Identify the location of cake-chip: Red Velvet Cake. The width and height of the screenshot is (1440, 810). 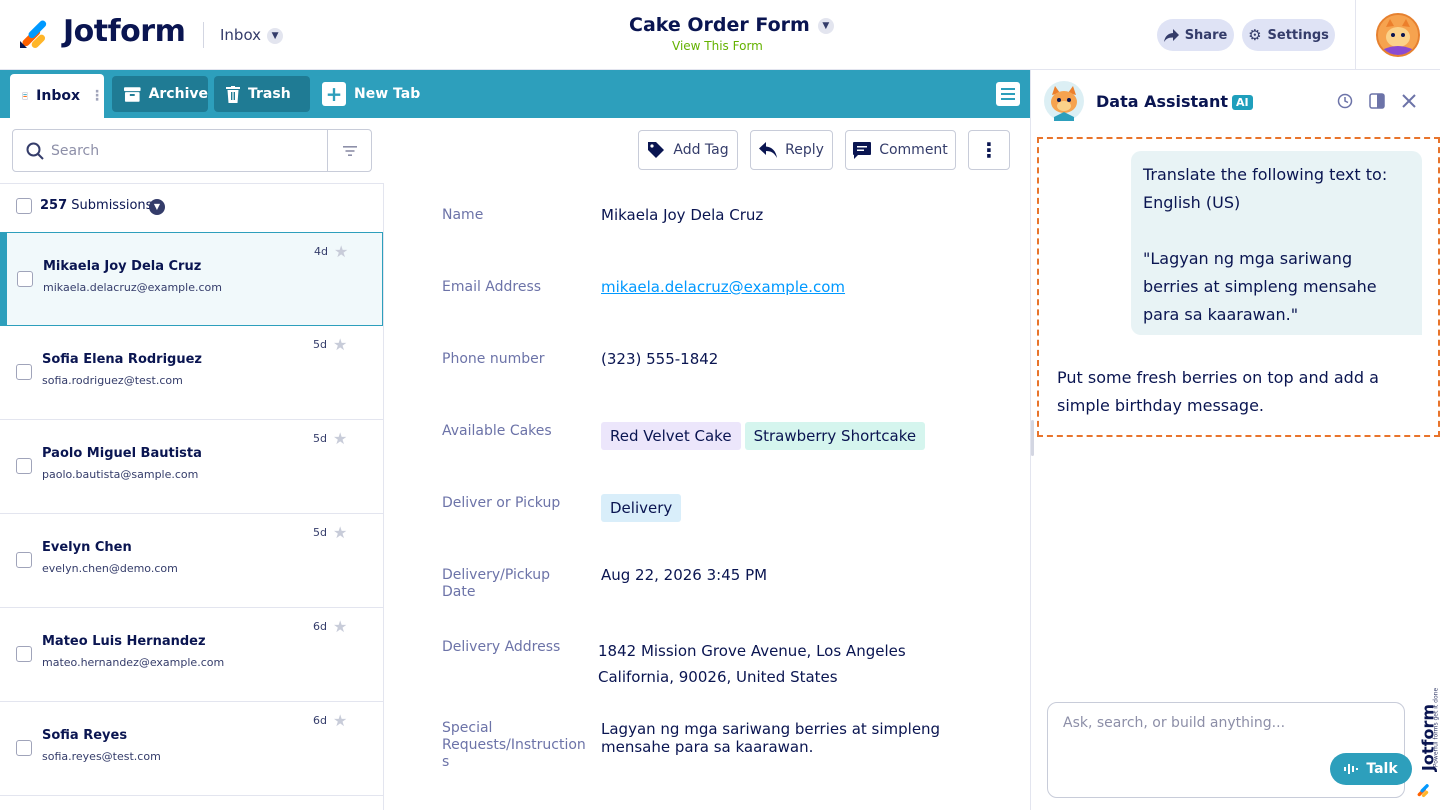
(671, 436).